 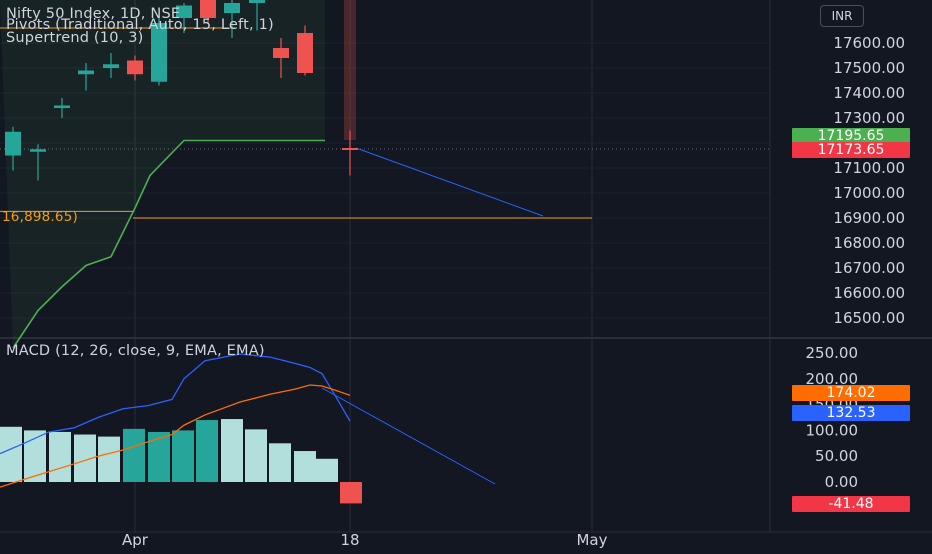 I want to click on price-axis-tick: 16600.00, so click(x=869, y=293).